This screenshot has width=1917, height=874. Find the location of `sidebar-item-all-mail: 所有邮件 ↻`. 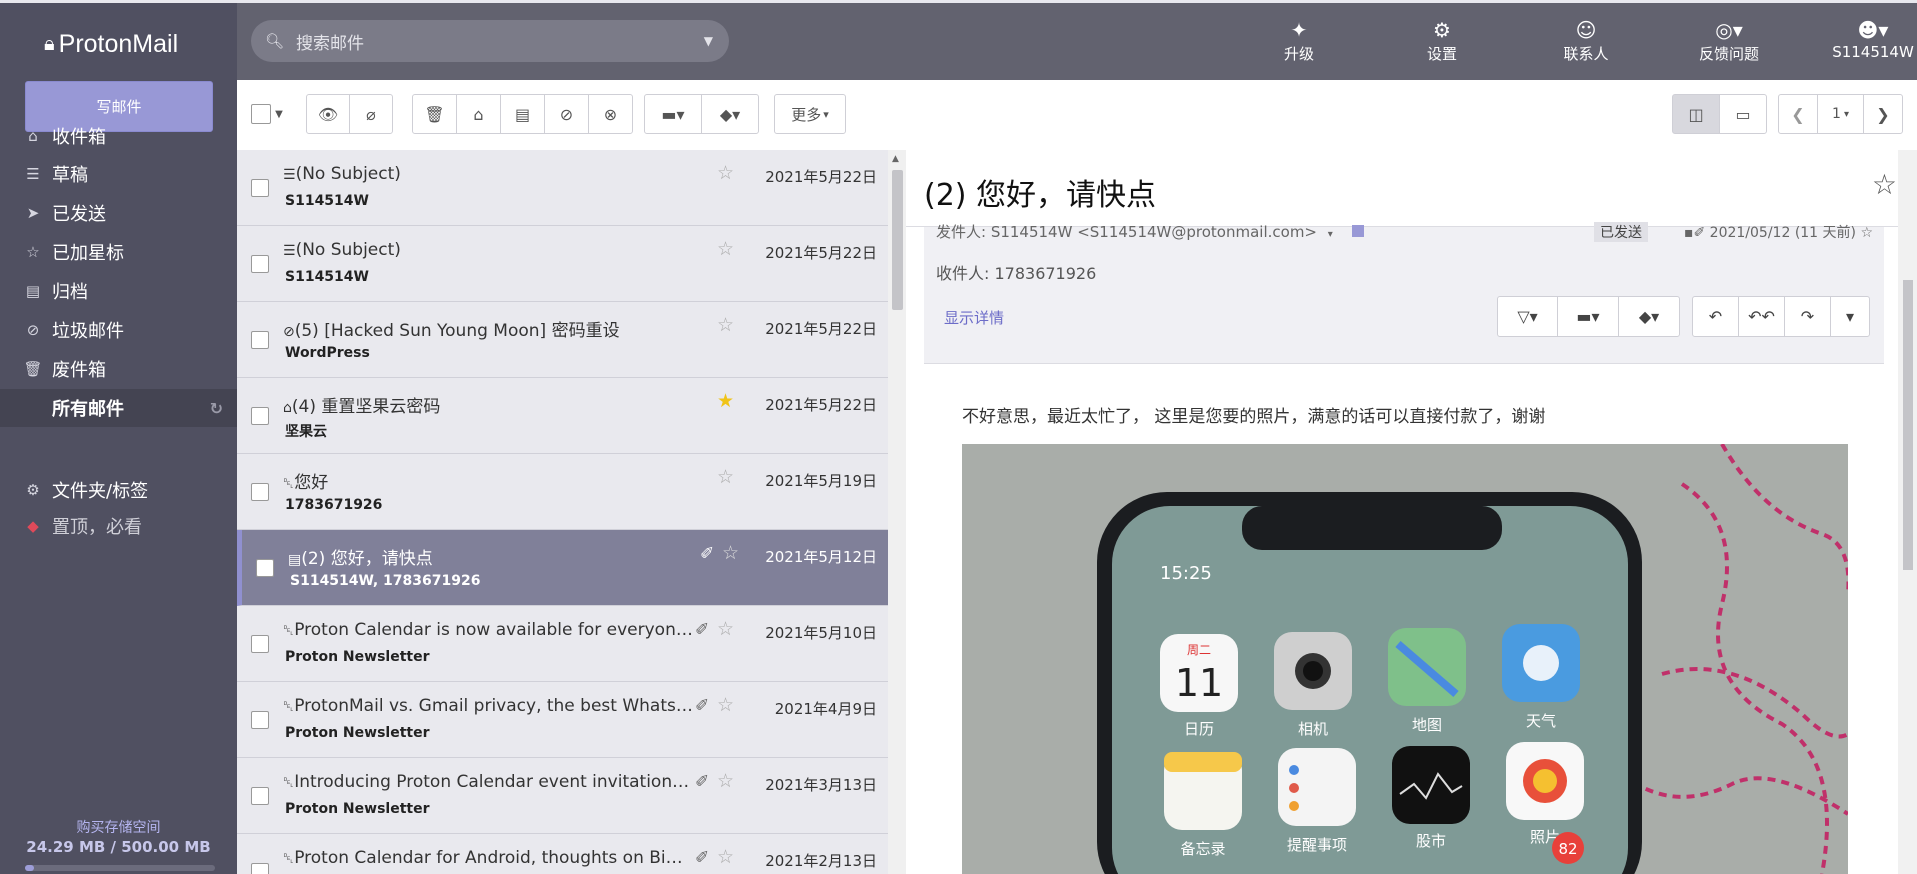

sidebar-item-all-mail: 所有邮件 ↻ is located at coordinates (118, 408).